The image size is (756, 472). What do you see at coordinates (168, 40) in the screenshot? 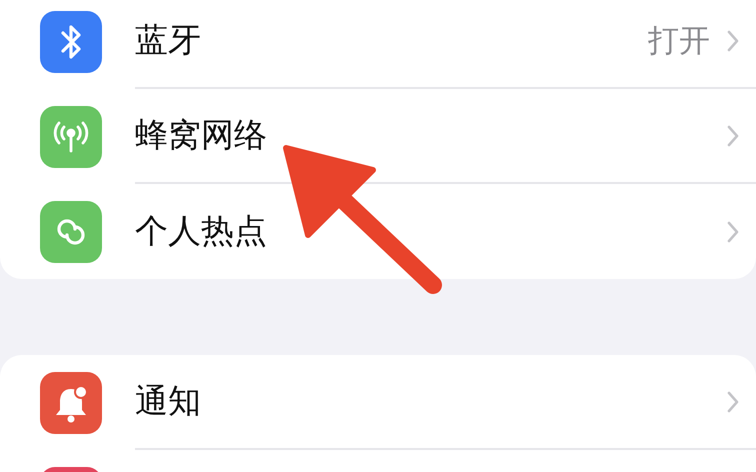
I see `setting-label: 蓝牙` at bounding box center [168, 40].